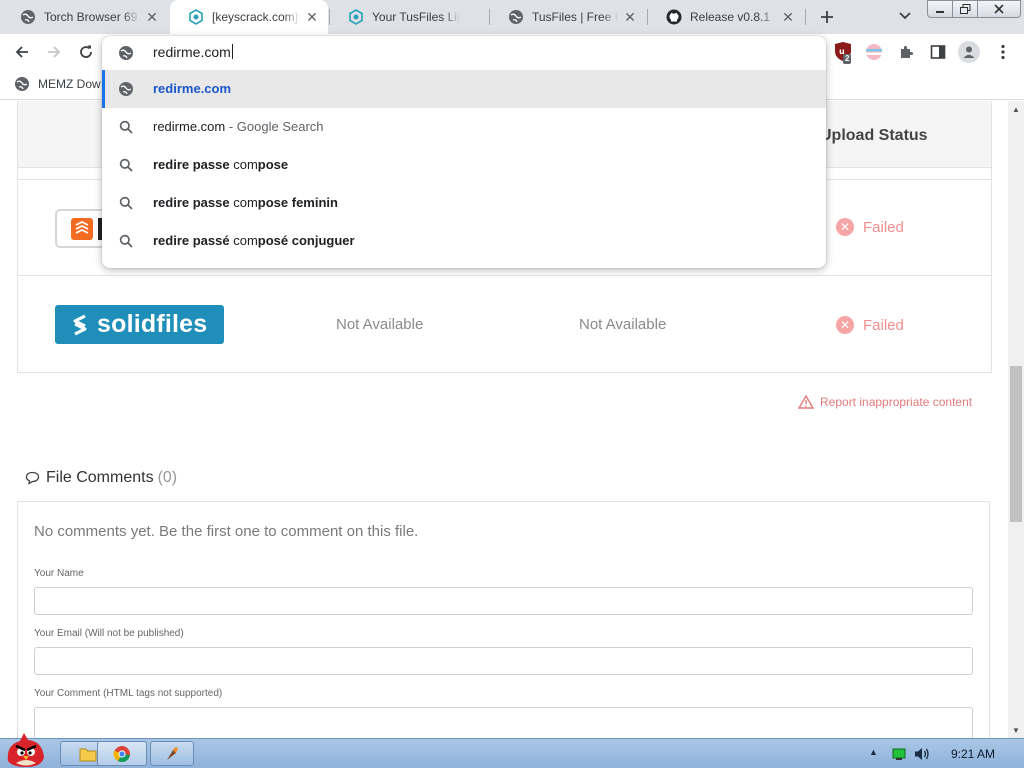 This screenshot has width=1024, height=768. I want to click on report-content-link: Report inappropriate content, so click(885, 402).